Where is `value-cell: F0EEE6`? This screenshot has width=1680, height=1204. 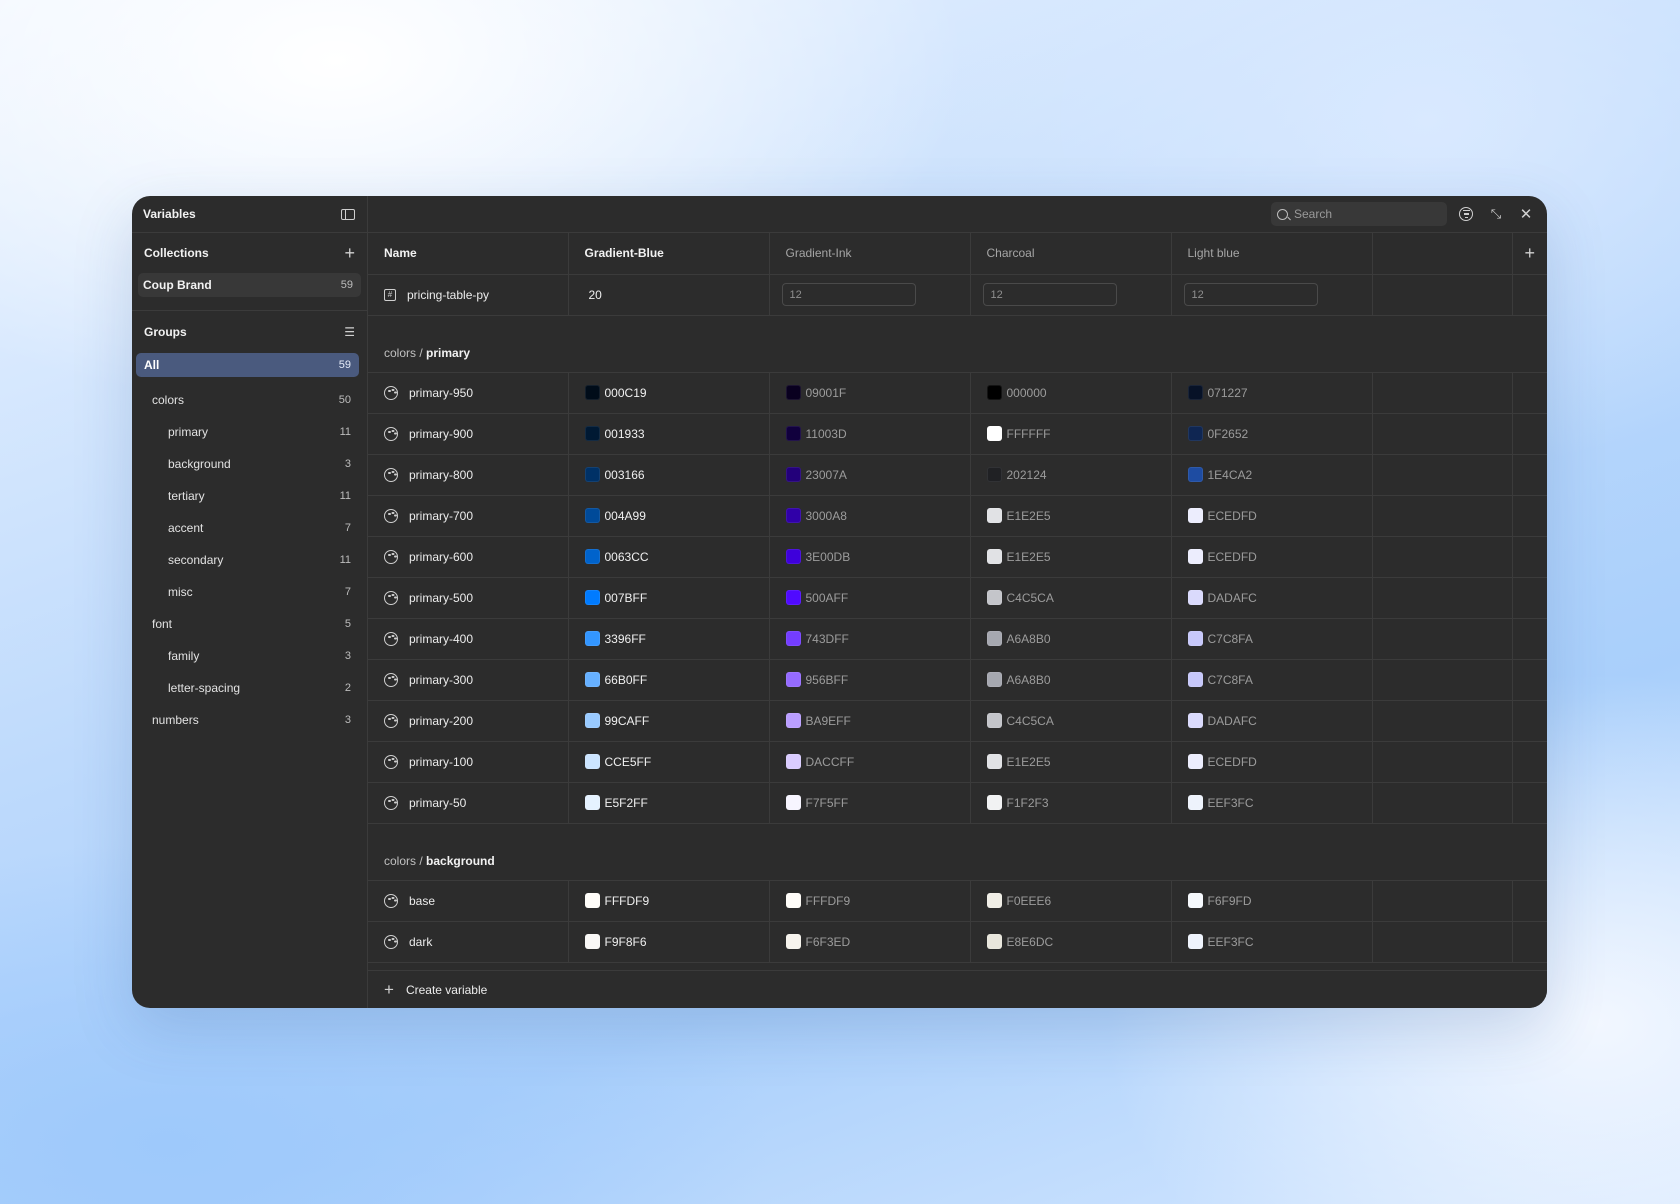
value-cell: F0EEE6 is located at coordinates (1071, 901).